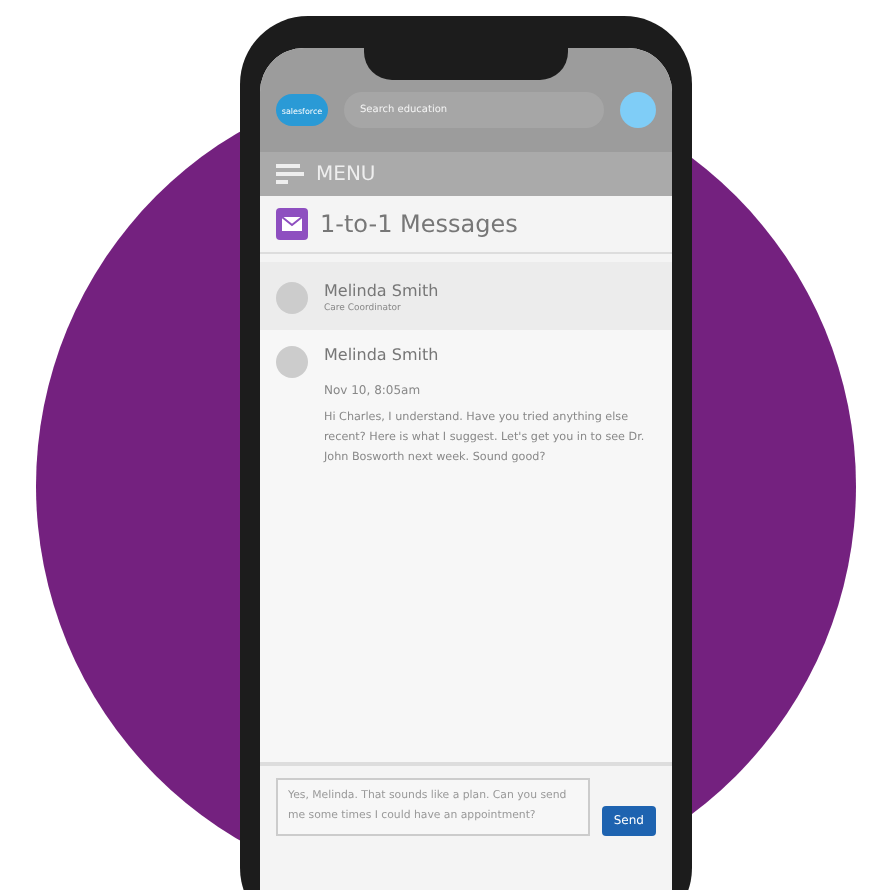 The image size is (876, 890). What do you see at coordinates (346, 174) in the screenshot?
I see `menu-label: MENU` at bounding box center [346, 174].